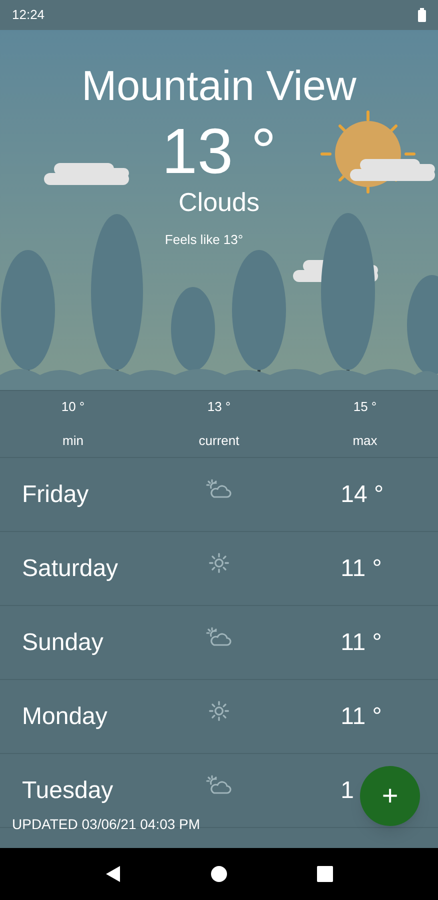 The height and width of the screenshot is (900, 438). Describe the element at coordinates (390, 796) in the screenshot. I see `add-button: +` at that location.